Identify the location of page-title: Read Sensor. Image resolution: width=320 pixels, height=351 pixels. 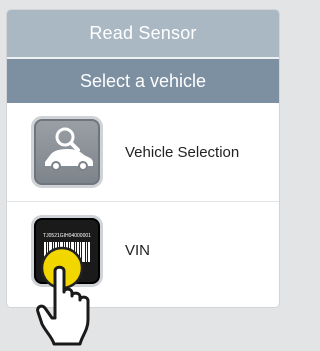
(143, 33).